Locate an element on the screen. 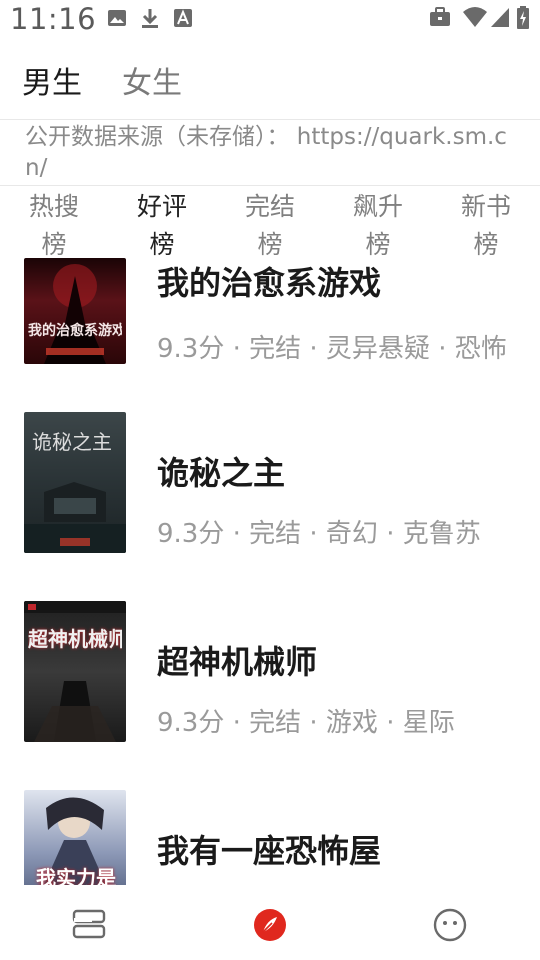 This screenshot has height=960, width=540. bookshelf-icon is located at coordinates (90, 925).